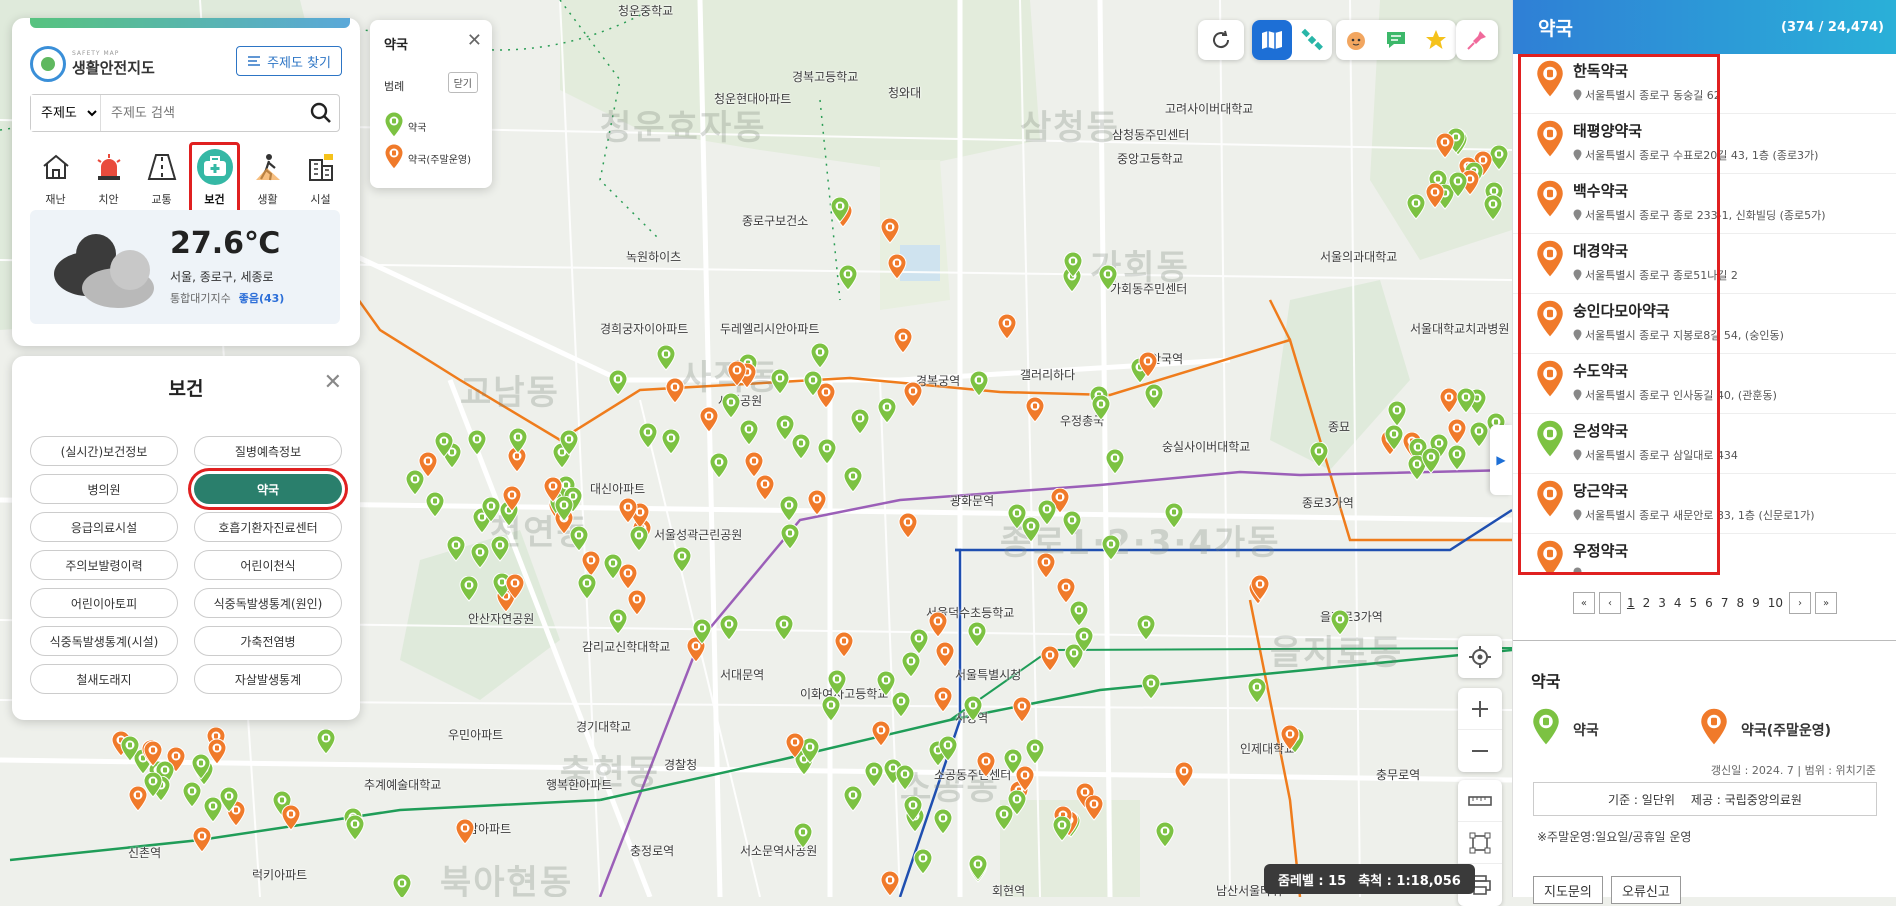 The height and width of the screenshot is (906, 1896). I want to click on page-number: 6, so click(1709, 603).